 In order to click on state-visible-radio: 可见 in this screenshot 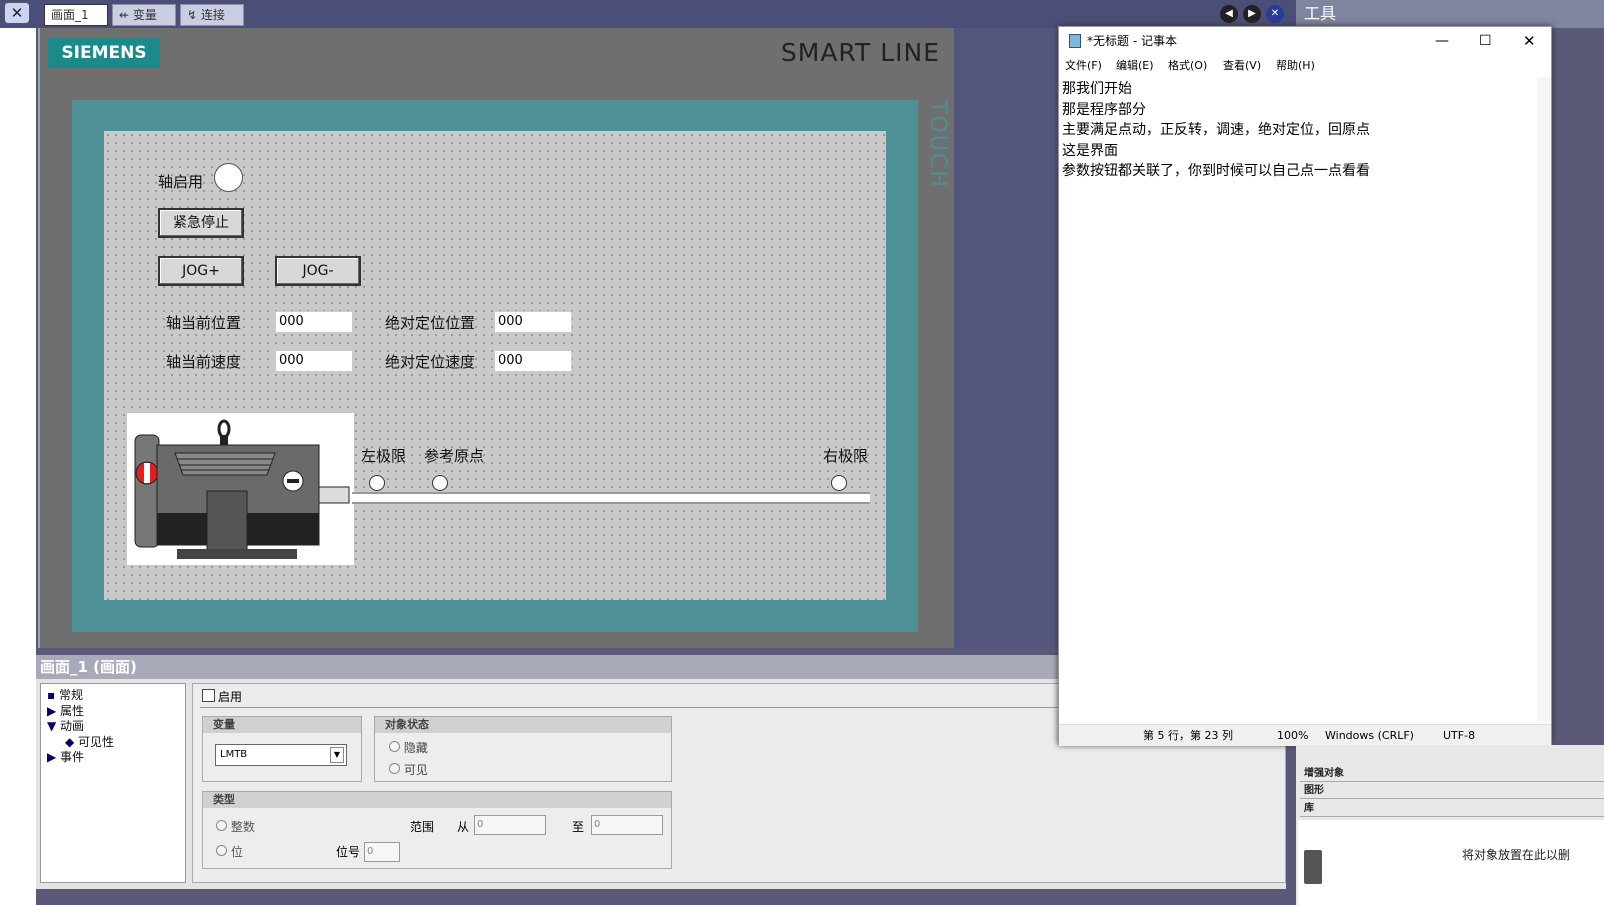, I will do `click(408, 769)`.